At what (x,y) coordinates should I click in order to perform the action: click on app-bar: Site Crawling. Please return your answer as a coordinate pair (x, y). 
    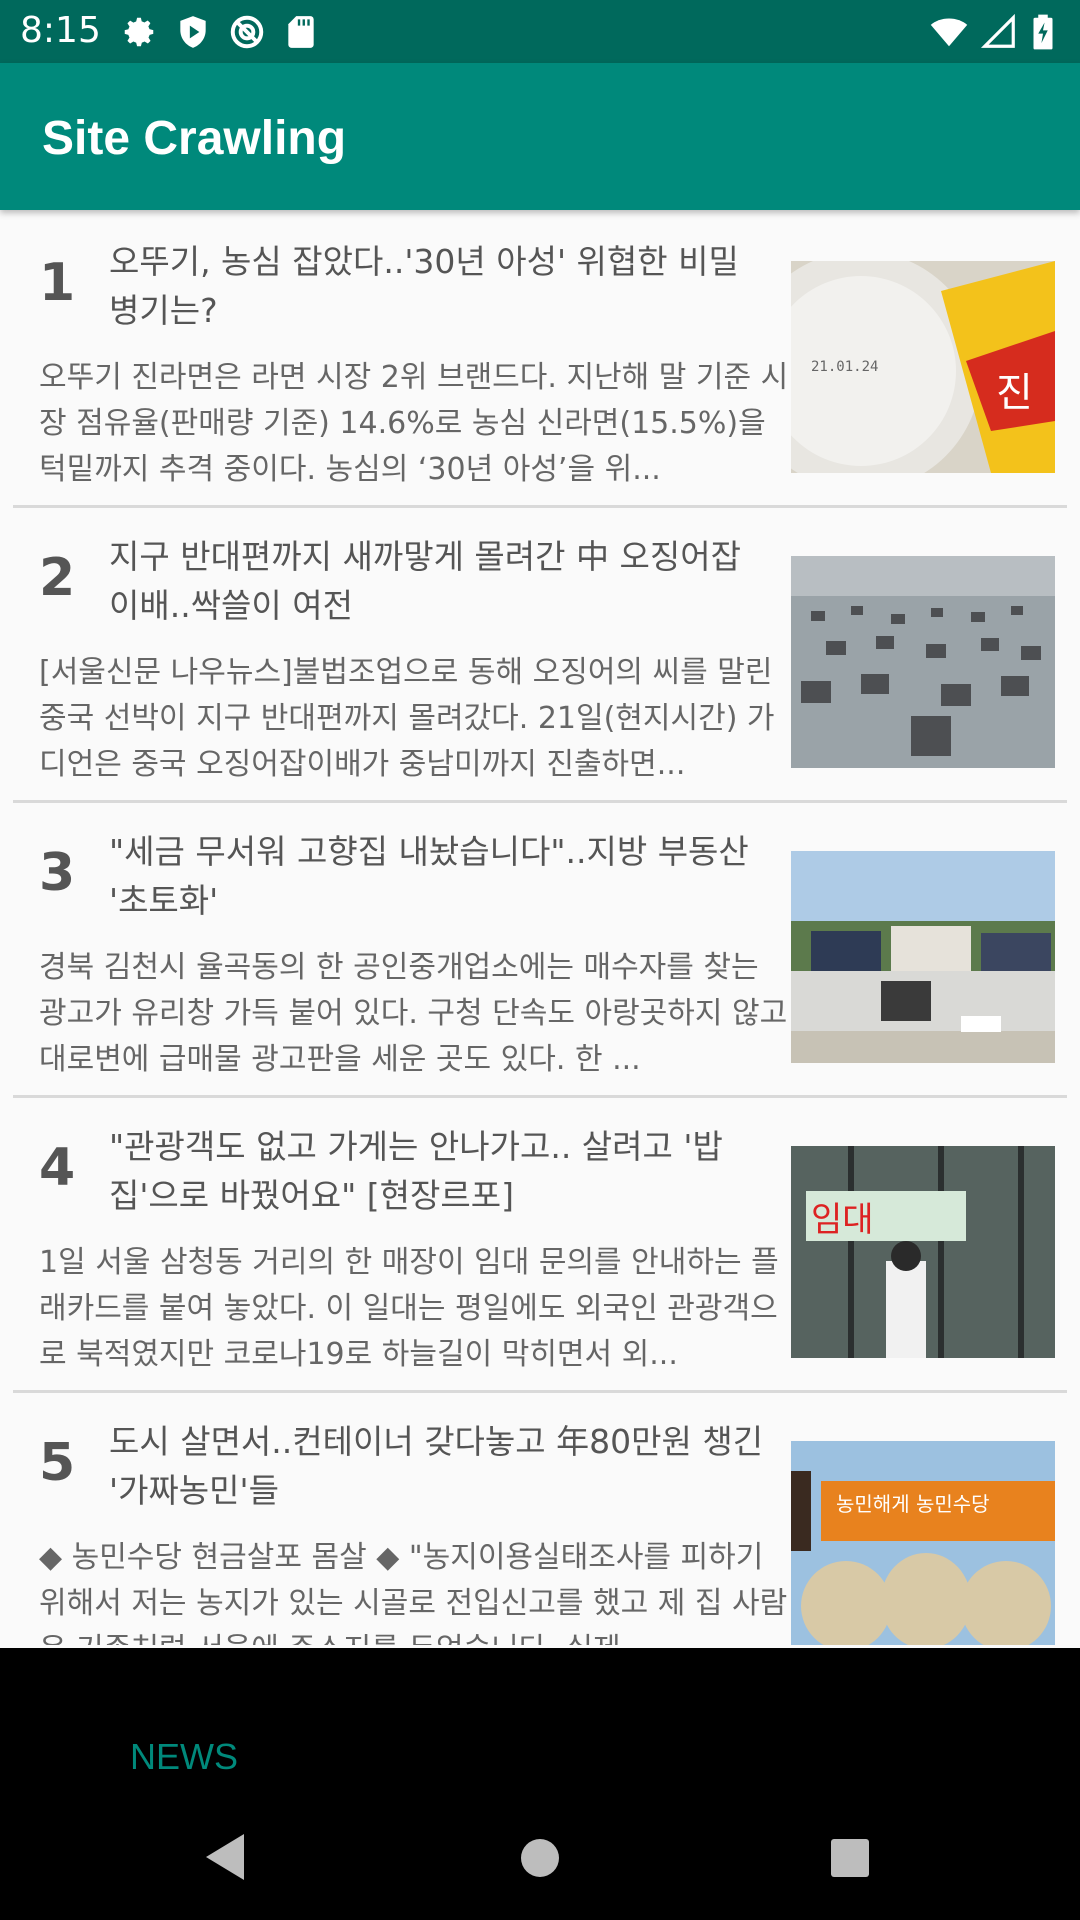
    Looking at the image, I should click on (540, 136).